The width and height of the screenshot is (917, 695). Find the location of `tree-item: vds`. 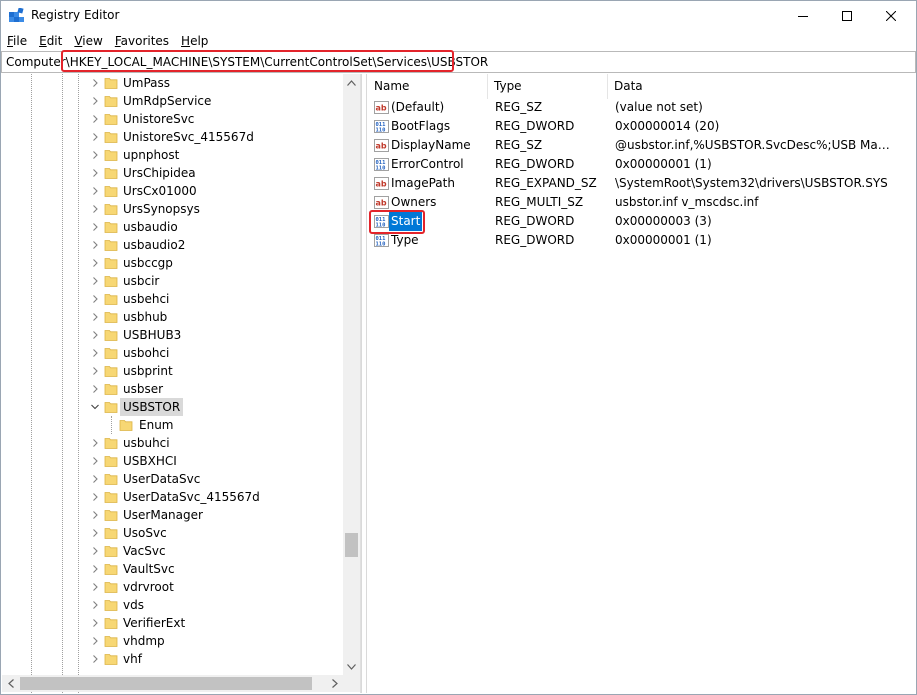

tree-item: vds is located at coordinates (172, 605).